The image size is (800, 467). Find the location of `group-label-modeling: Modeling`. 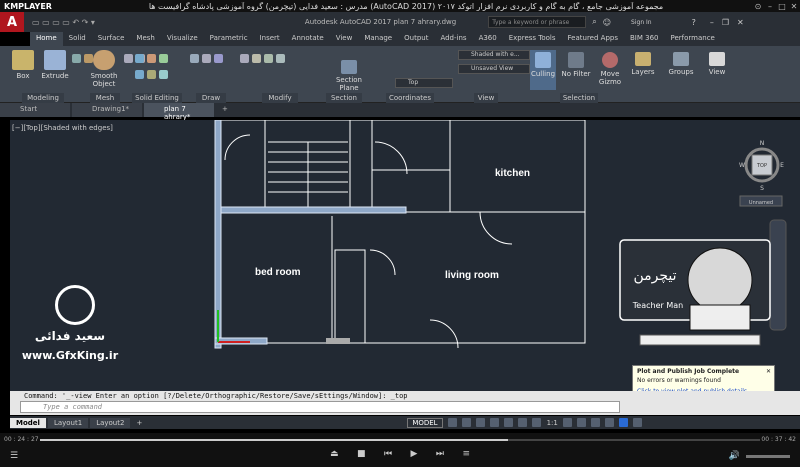

group-label-modeling: Modeling is located at coordinates (43, 98).